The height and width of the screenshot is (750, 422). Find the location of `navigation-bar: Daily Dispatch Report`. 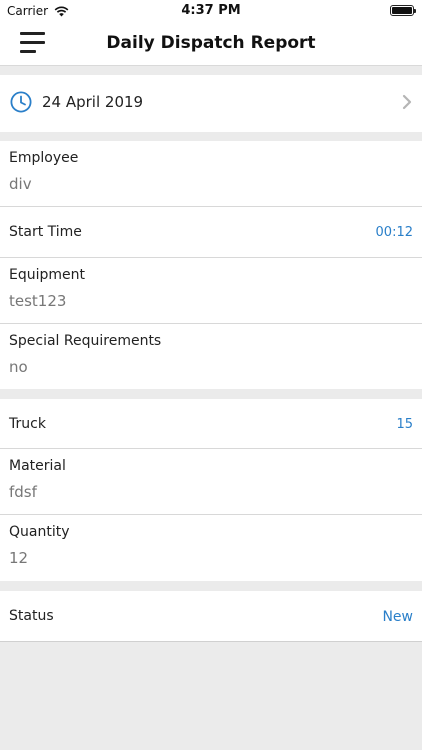

navigation-bar: Daily Dispatch Report is located at coordinates (211, 44).